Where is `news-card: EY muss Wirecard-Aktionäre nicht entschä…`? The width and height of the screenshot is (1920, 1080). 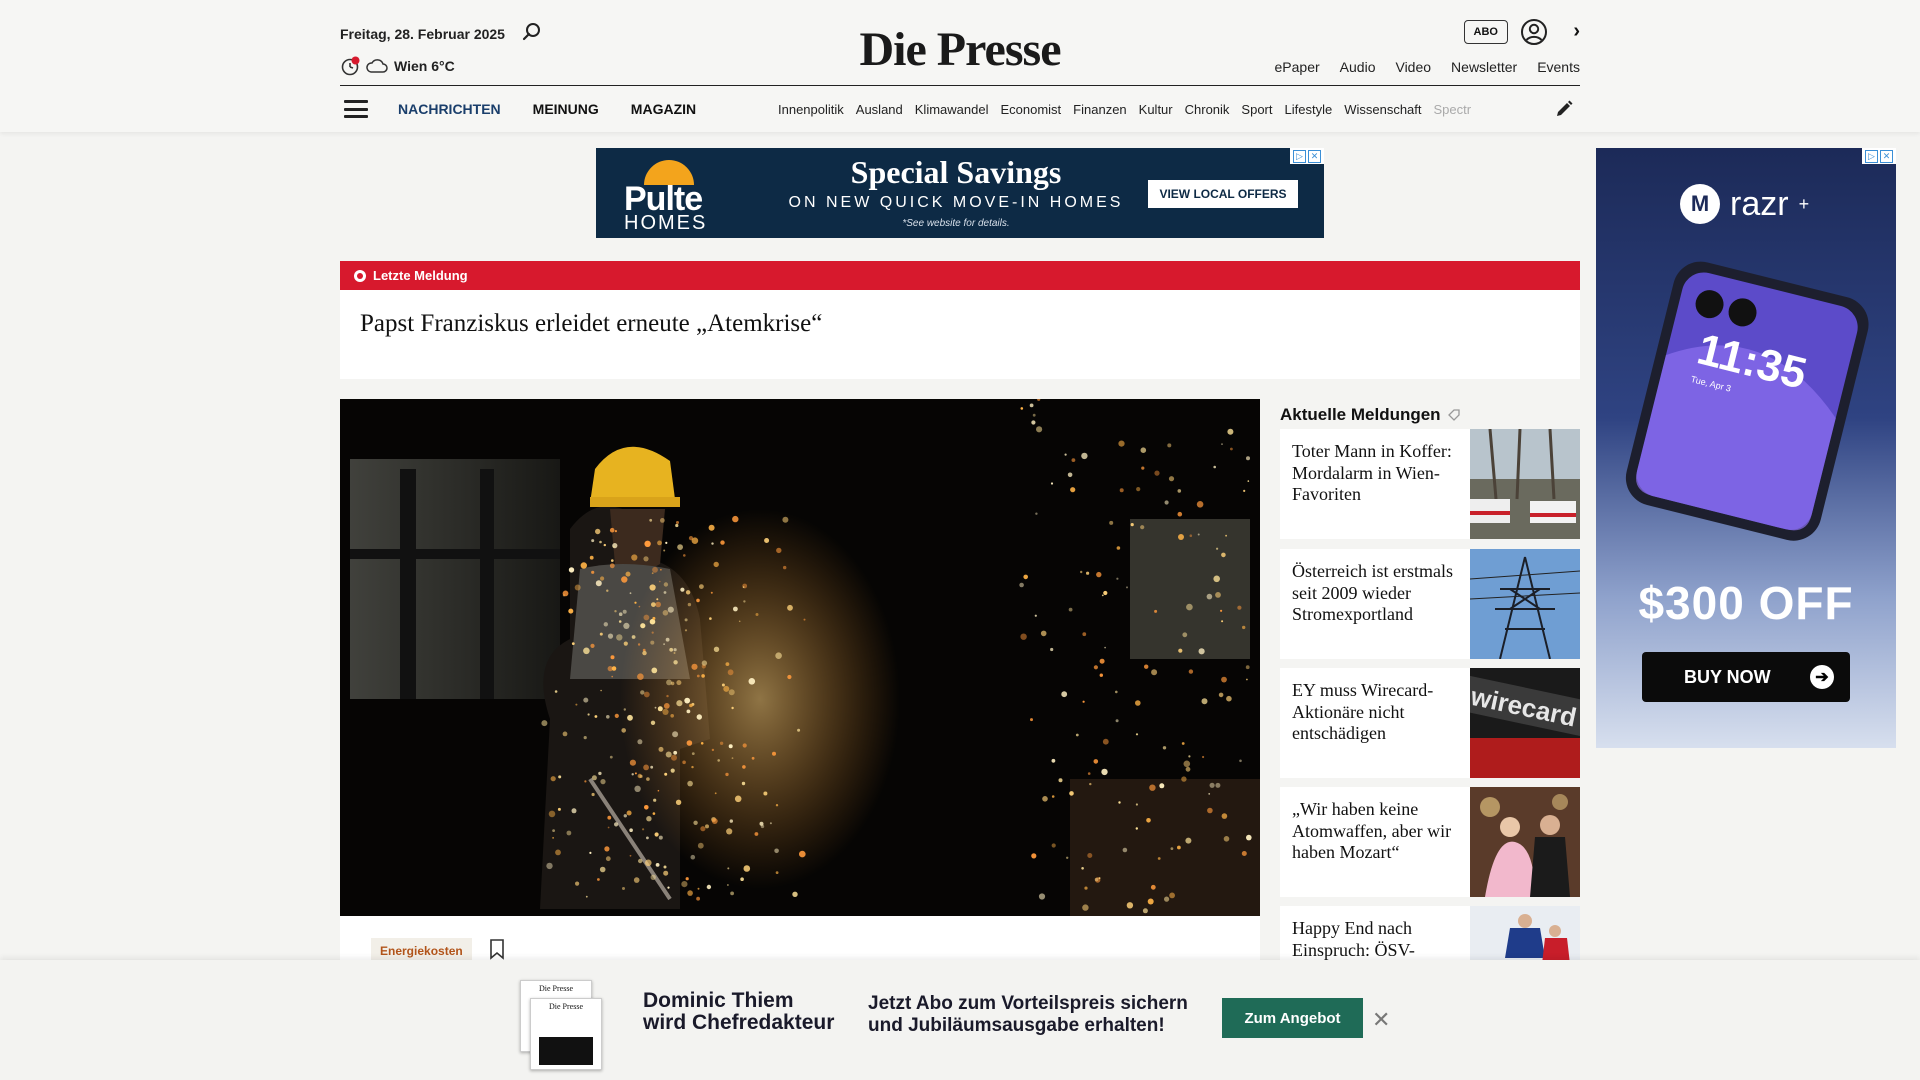
news-card: EY muss Wirecard-Aktionäre nicht entschä… is located at coordinates (1430, 723).